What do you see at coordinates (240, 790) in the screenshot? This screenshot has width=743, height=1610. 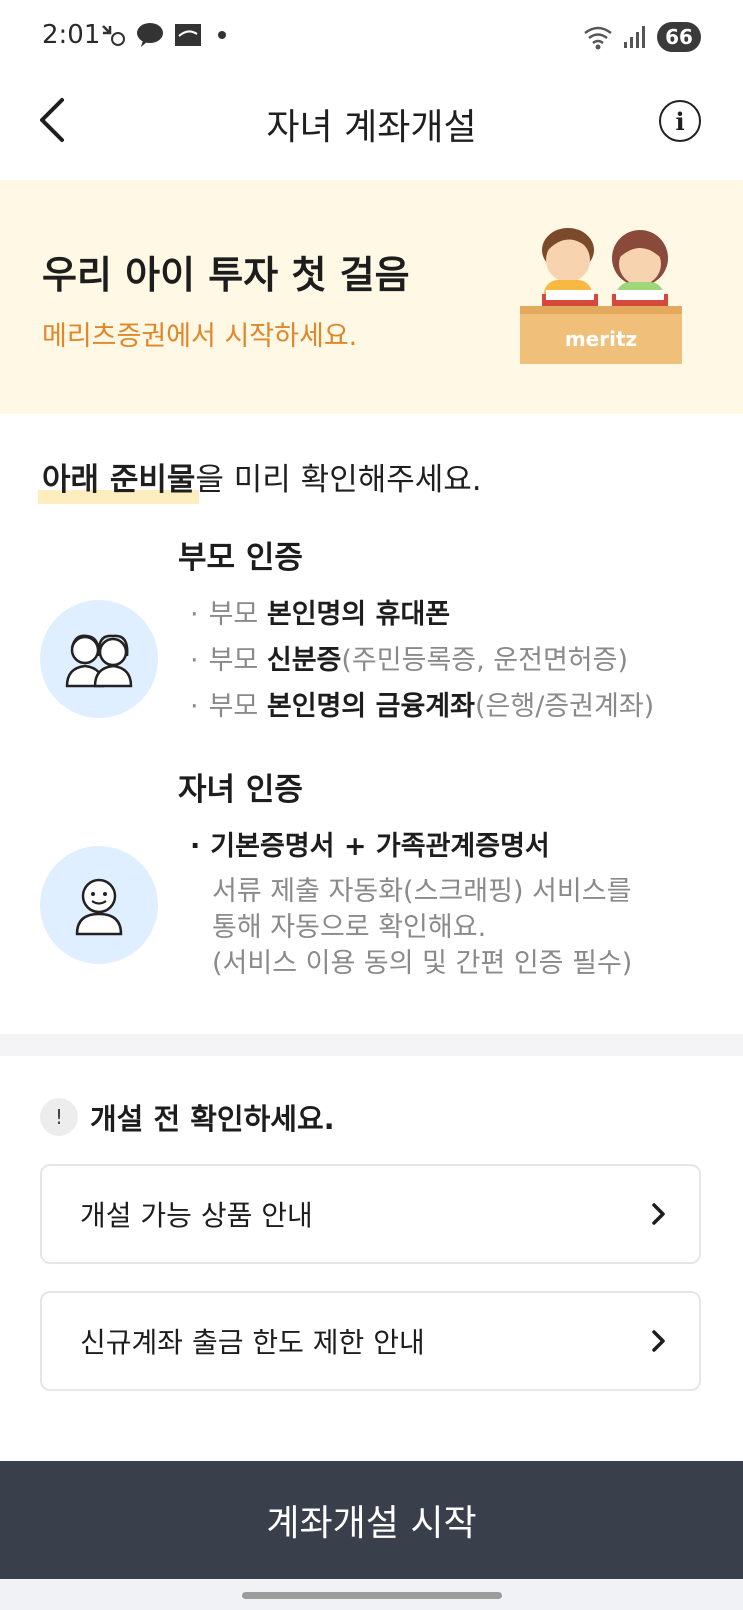 I see `child-auth-title: 자녀 인증` at bounding box center [240, 790].